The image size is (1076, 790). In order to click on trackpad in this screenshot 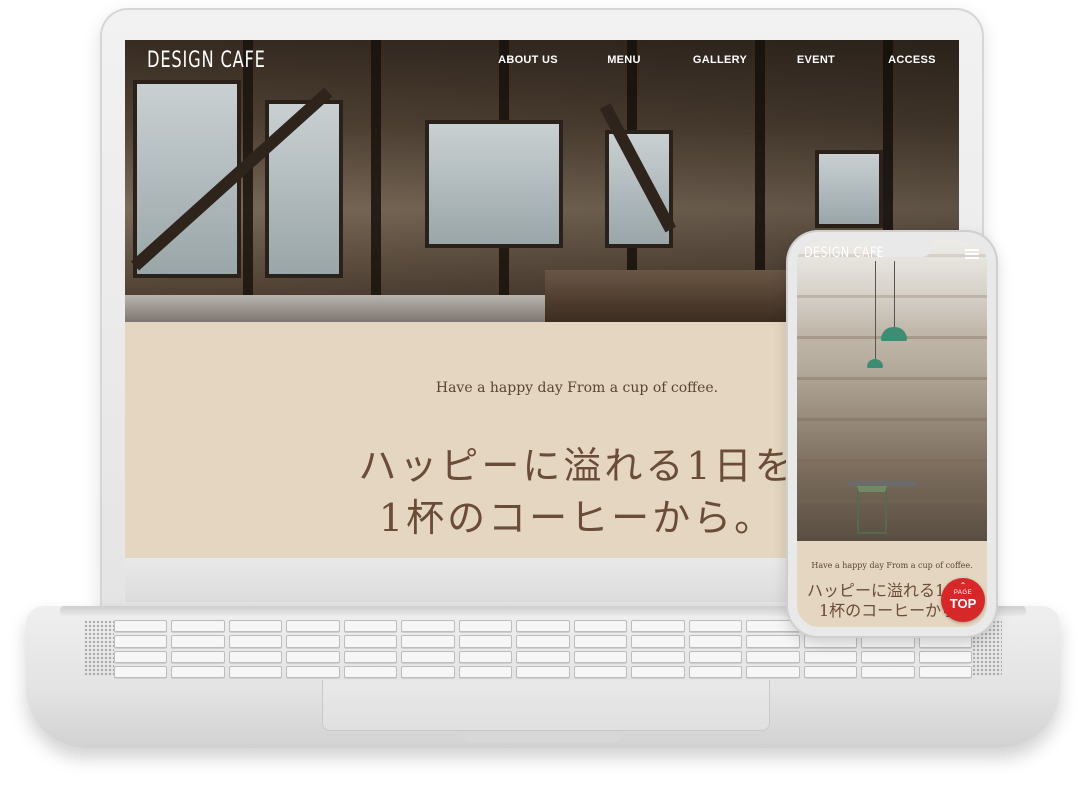, I will do `click(546, 705)`.